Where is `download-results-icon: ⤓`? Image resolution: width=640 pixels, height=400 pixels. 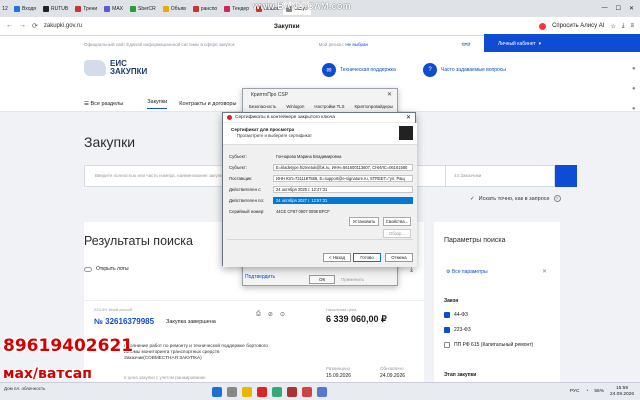 download-results-icon: ⤓ is located at coordinates (411, 270).